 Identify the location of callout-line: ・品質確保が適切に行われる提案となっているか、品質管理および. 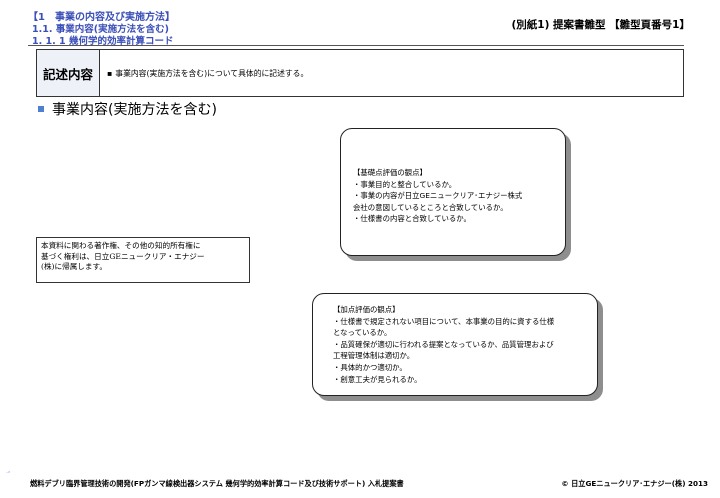
(443, 344).